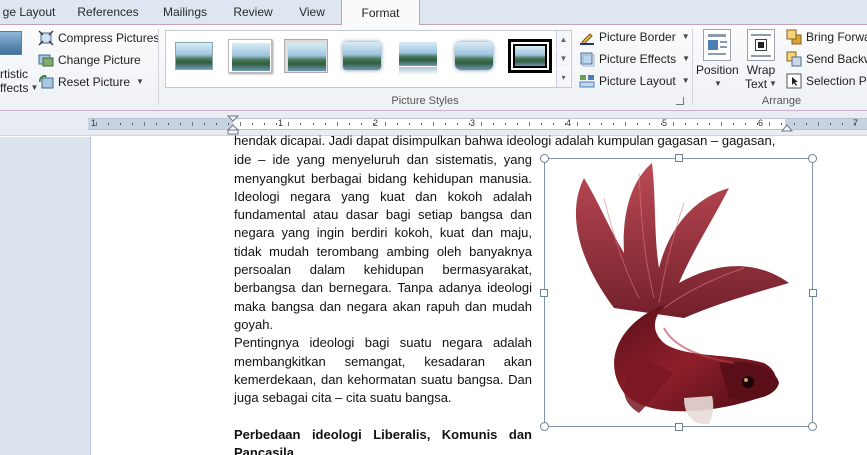 This screenshot has width=867, height=455. What do you see at coordinates (19, 63) in the screenshot?
I see `artistic-effects-button: rtistic ffects ▼` at bounding box center [19, 63].